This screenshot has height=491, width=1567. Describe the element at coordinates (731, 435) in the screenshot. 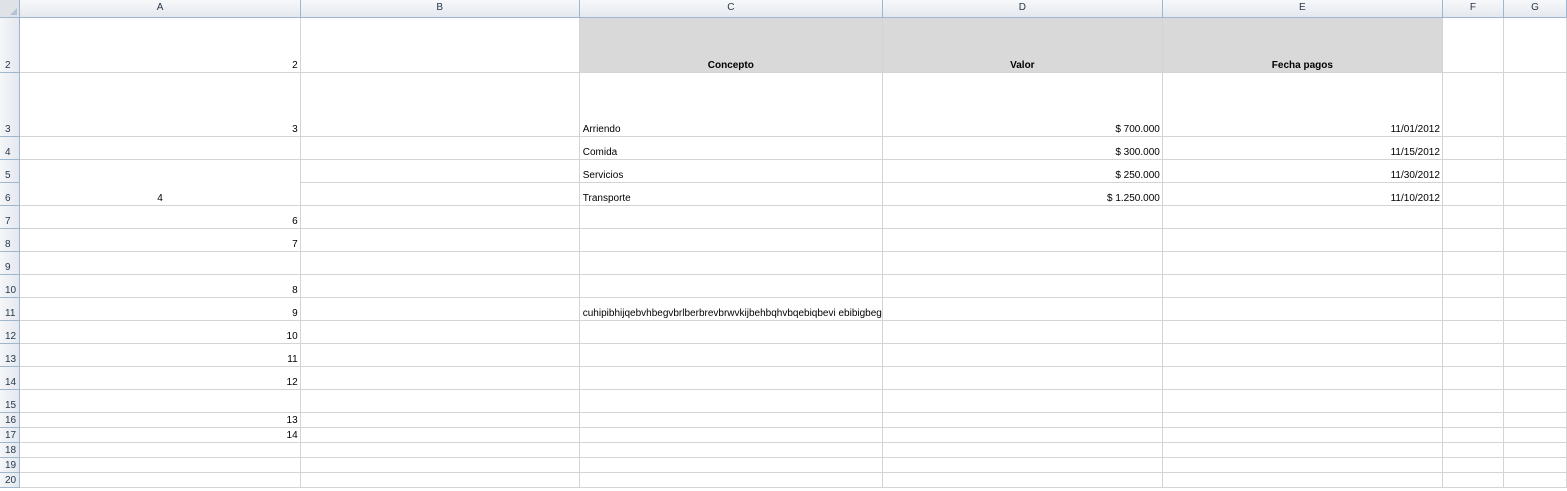

I see `cell-c17` at that location.